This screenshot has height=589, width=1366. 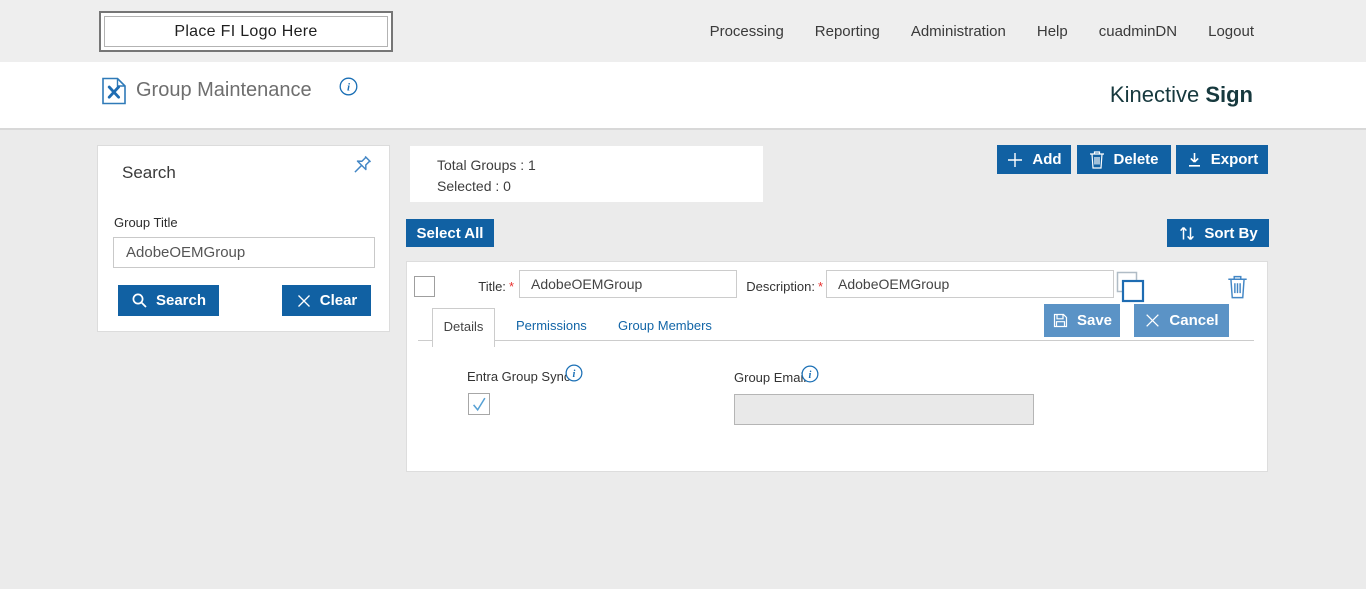 I want to click on nav-reporting: Reporting, so click(x=847, y=31).